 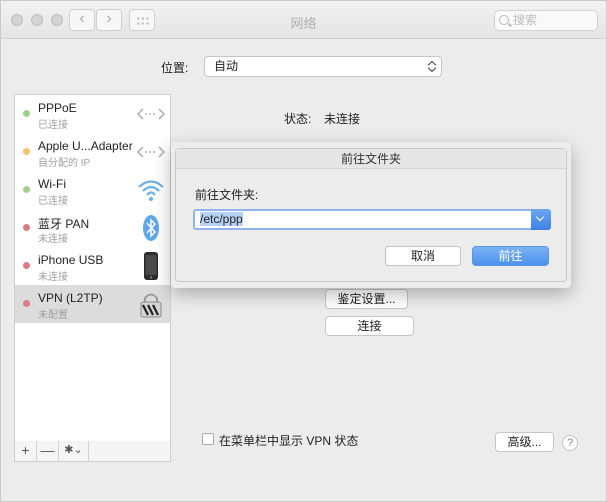 I want to click on show-vpn-status-checkbox, so click(x=208, y=439).